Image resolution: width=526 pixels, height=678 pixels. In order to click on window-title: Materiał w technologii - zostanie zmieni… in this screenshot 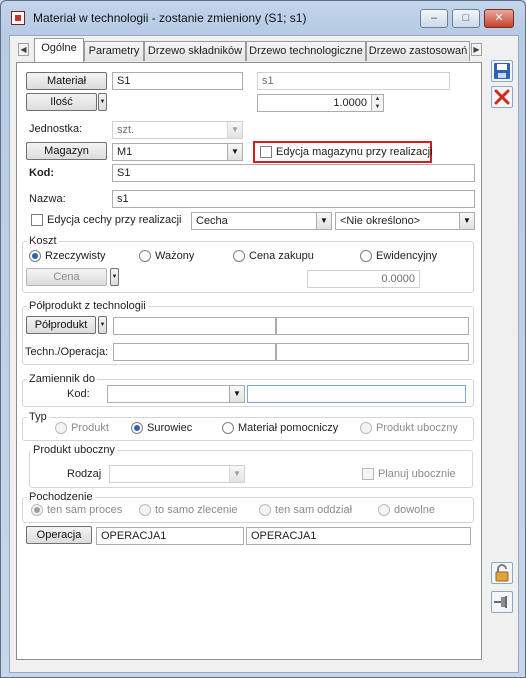, I will do `click(170, 18)`.